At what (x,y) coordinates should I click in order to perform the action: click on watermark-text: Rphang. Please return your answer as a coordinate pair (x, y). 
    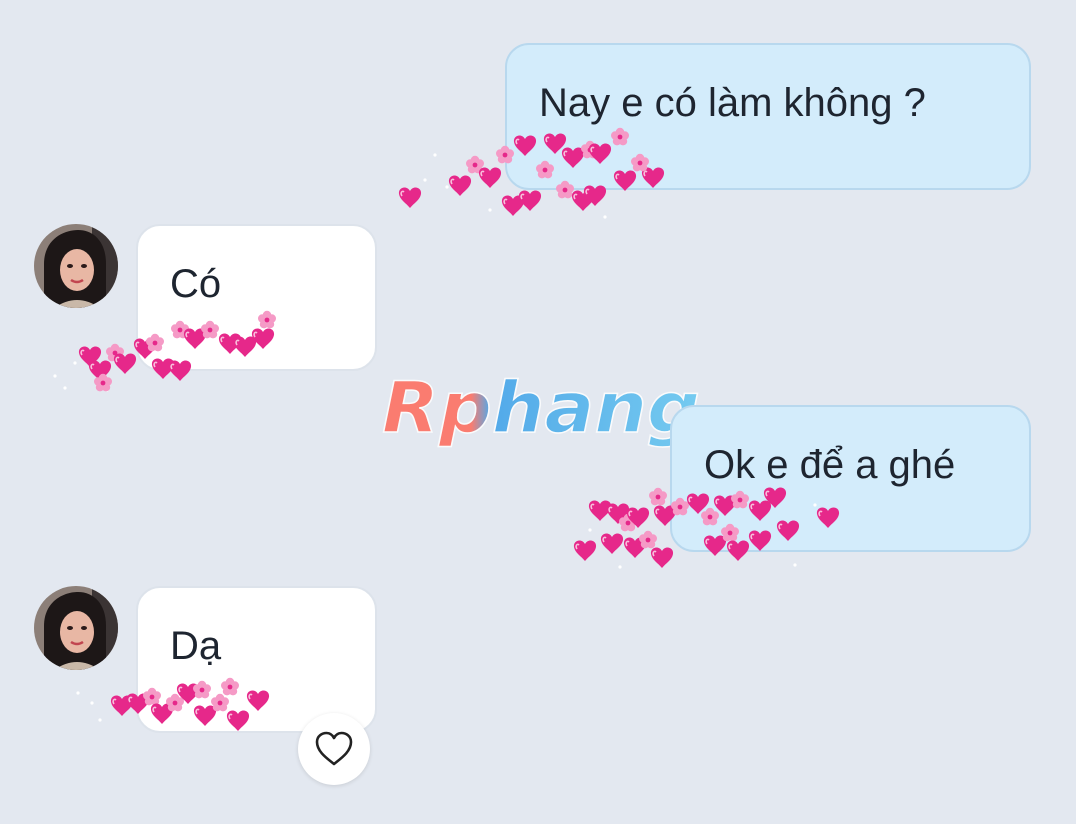
    Looking at the image, I should click on (541, 408).